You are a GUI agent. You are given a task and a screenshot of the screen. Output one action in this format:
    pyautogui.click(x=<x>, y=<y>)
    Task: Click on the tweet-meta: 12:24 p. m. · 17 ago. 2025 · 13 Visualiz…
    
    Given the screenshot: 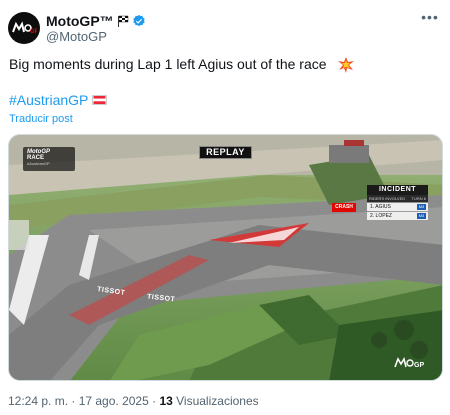 What is the action you would take?
    pyautogui.click(x=133, y=401)
    